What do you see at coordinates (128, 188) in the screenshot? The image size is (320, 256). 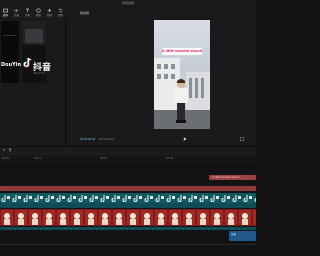 I see `effect-track-clip` at bounding box center [128, 188].